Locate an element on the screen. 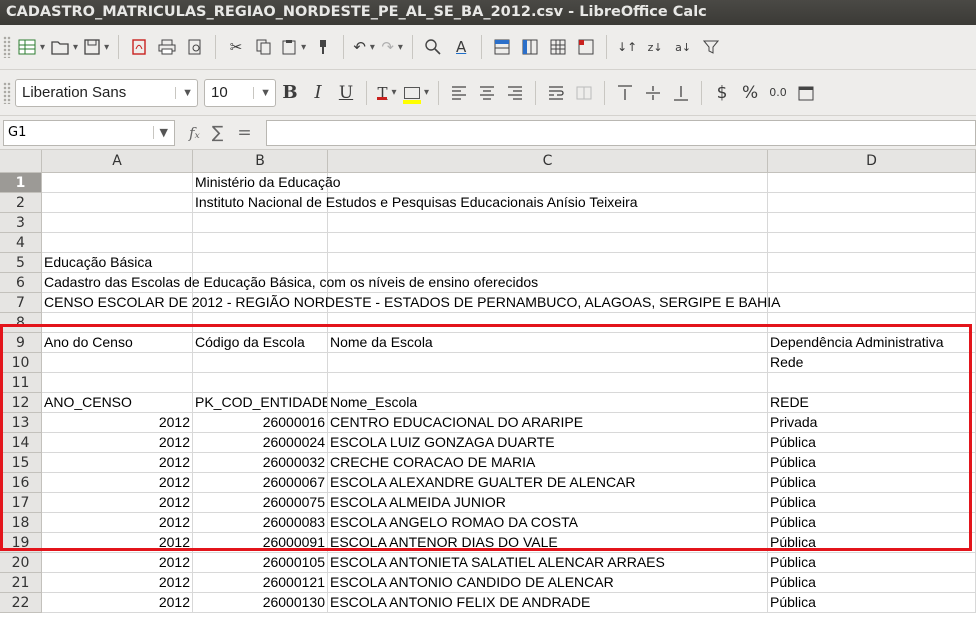 The width and height of the screenshot is (976, 621). column-header-a: A is located at coordinates (117, 161).